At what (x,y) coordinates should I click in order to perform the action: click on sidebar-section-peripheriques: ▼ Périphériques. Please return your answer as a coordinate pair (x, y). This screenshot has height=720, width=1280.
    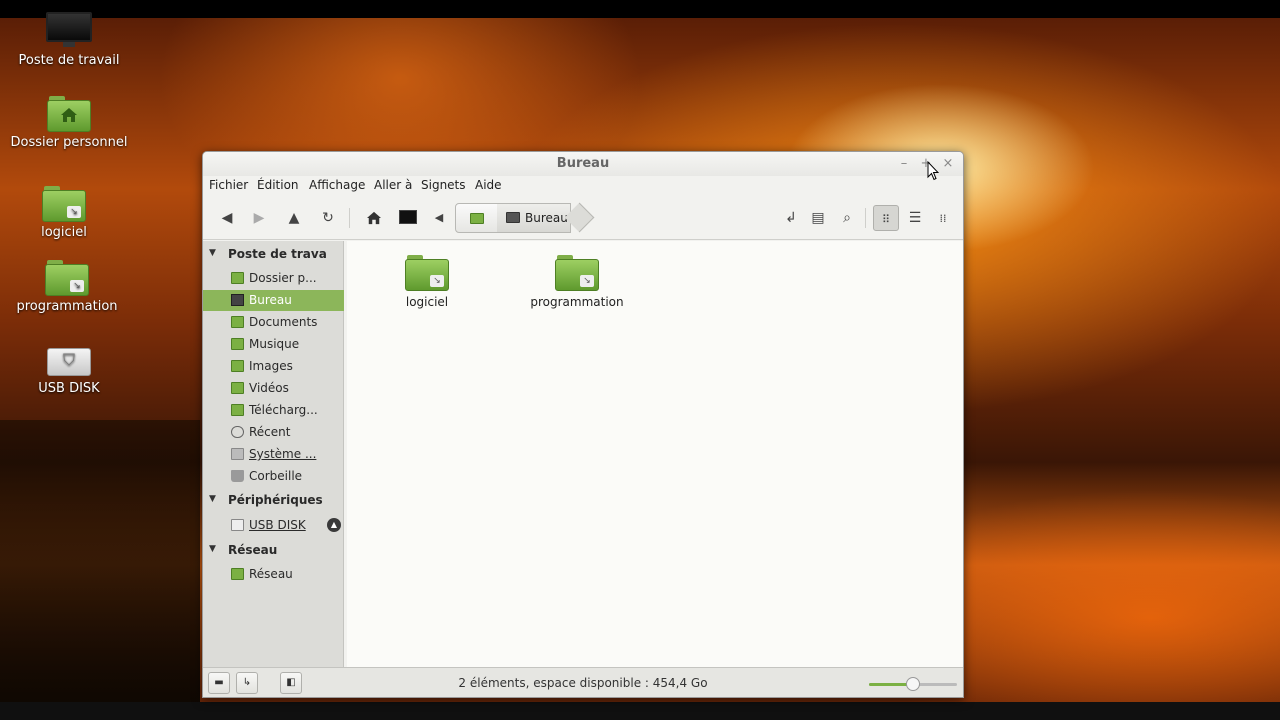
    Looking at the image, I should click on (273, 501).